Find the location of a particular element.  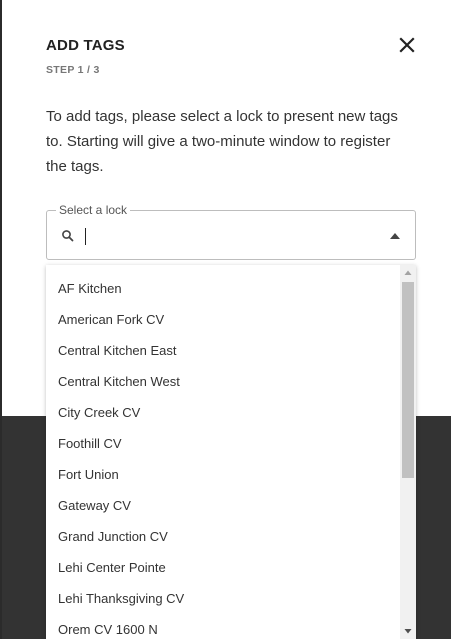

list-item: American Fork CV is located at coordinates (111, 319).